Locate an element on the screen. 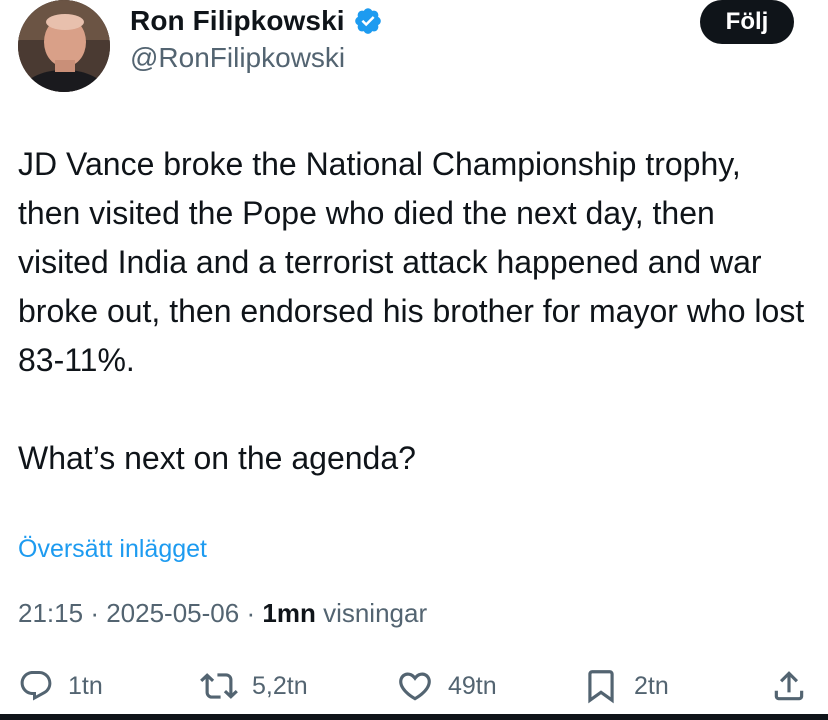 This screenshot has width=828, height=720. tweet-time: 21:15 is located at coordinates (50, 613).